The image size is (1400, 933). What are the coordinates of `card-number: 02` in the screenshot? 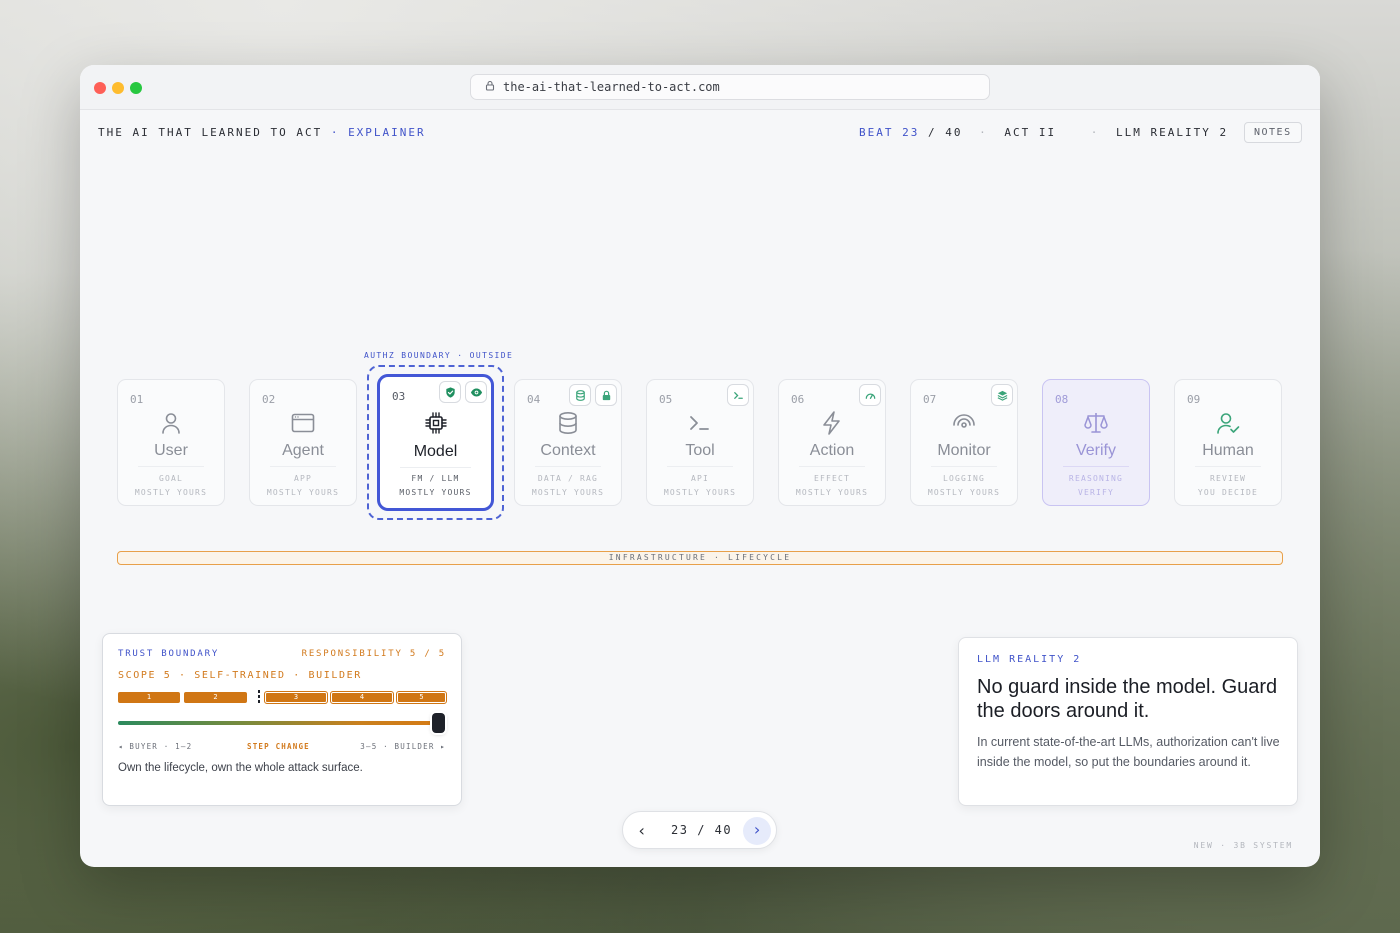 It's located at (269, 399).